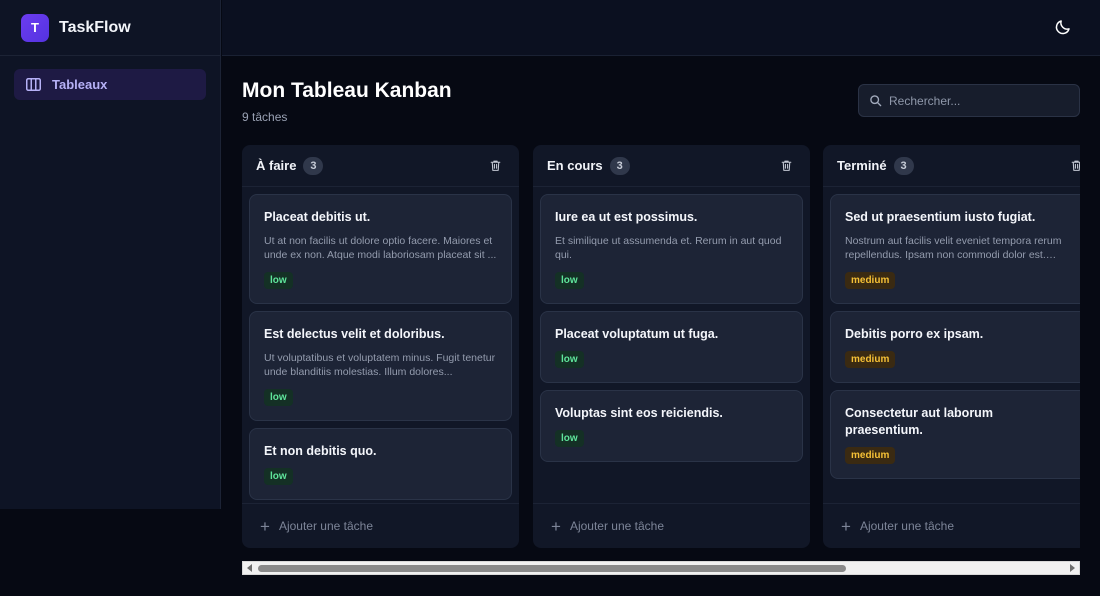  Describe the element at coordinates (671, 426) in the screenshot. I see `task-card: Voluptas sint eos reiciendis. low` at that location.